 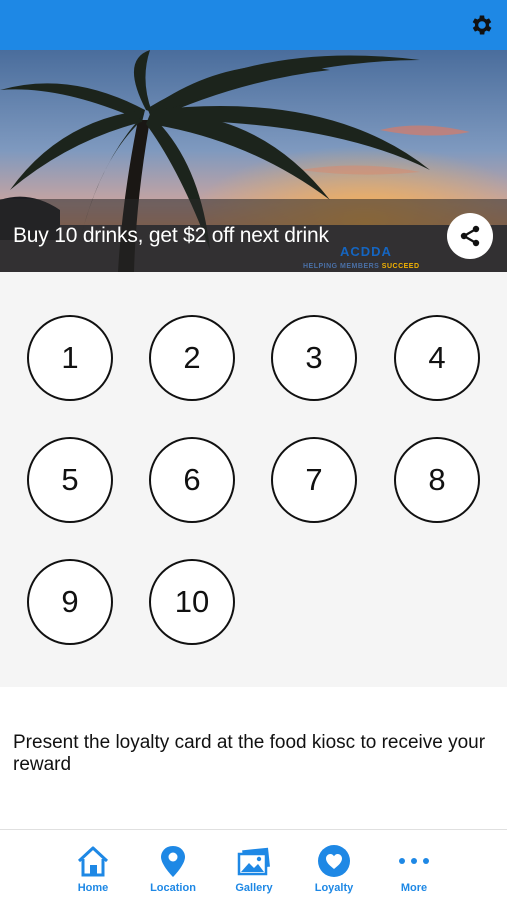 What do you see at coordinates (192, 602) in the screenshot?
I see `stamp-10: 10` at bounding box center [192, 602].